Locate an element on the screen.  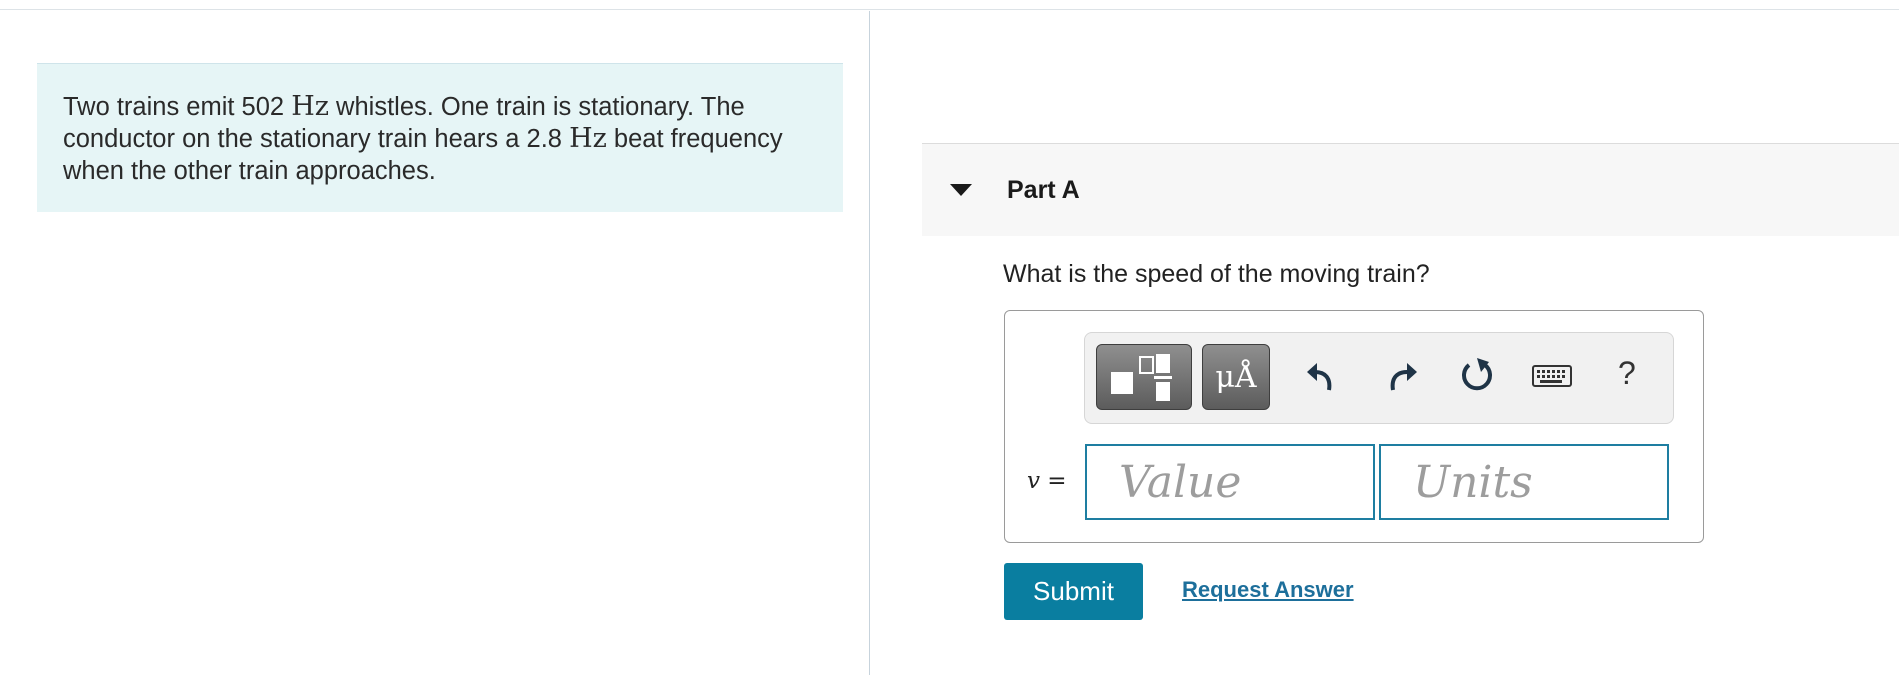
value-input is located at coordinates (1230, 482).